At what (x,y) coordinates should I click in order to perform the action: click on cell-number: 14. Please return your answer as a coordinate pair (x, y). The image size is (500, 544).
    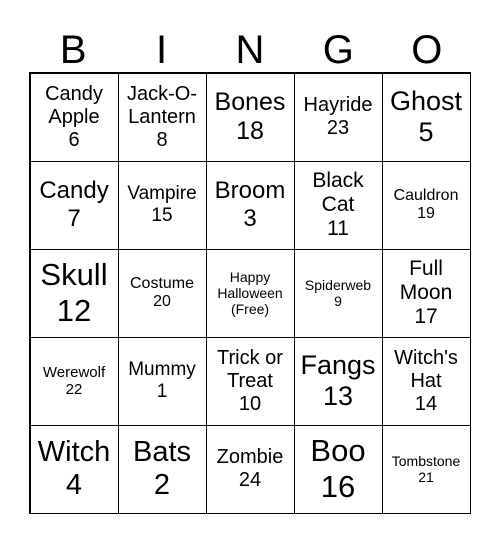
    Looking at the image, I should click on (426, 403).